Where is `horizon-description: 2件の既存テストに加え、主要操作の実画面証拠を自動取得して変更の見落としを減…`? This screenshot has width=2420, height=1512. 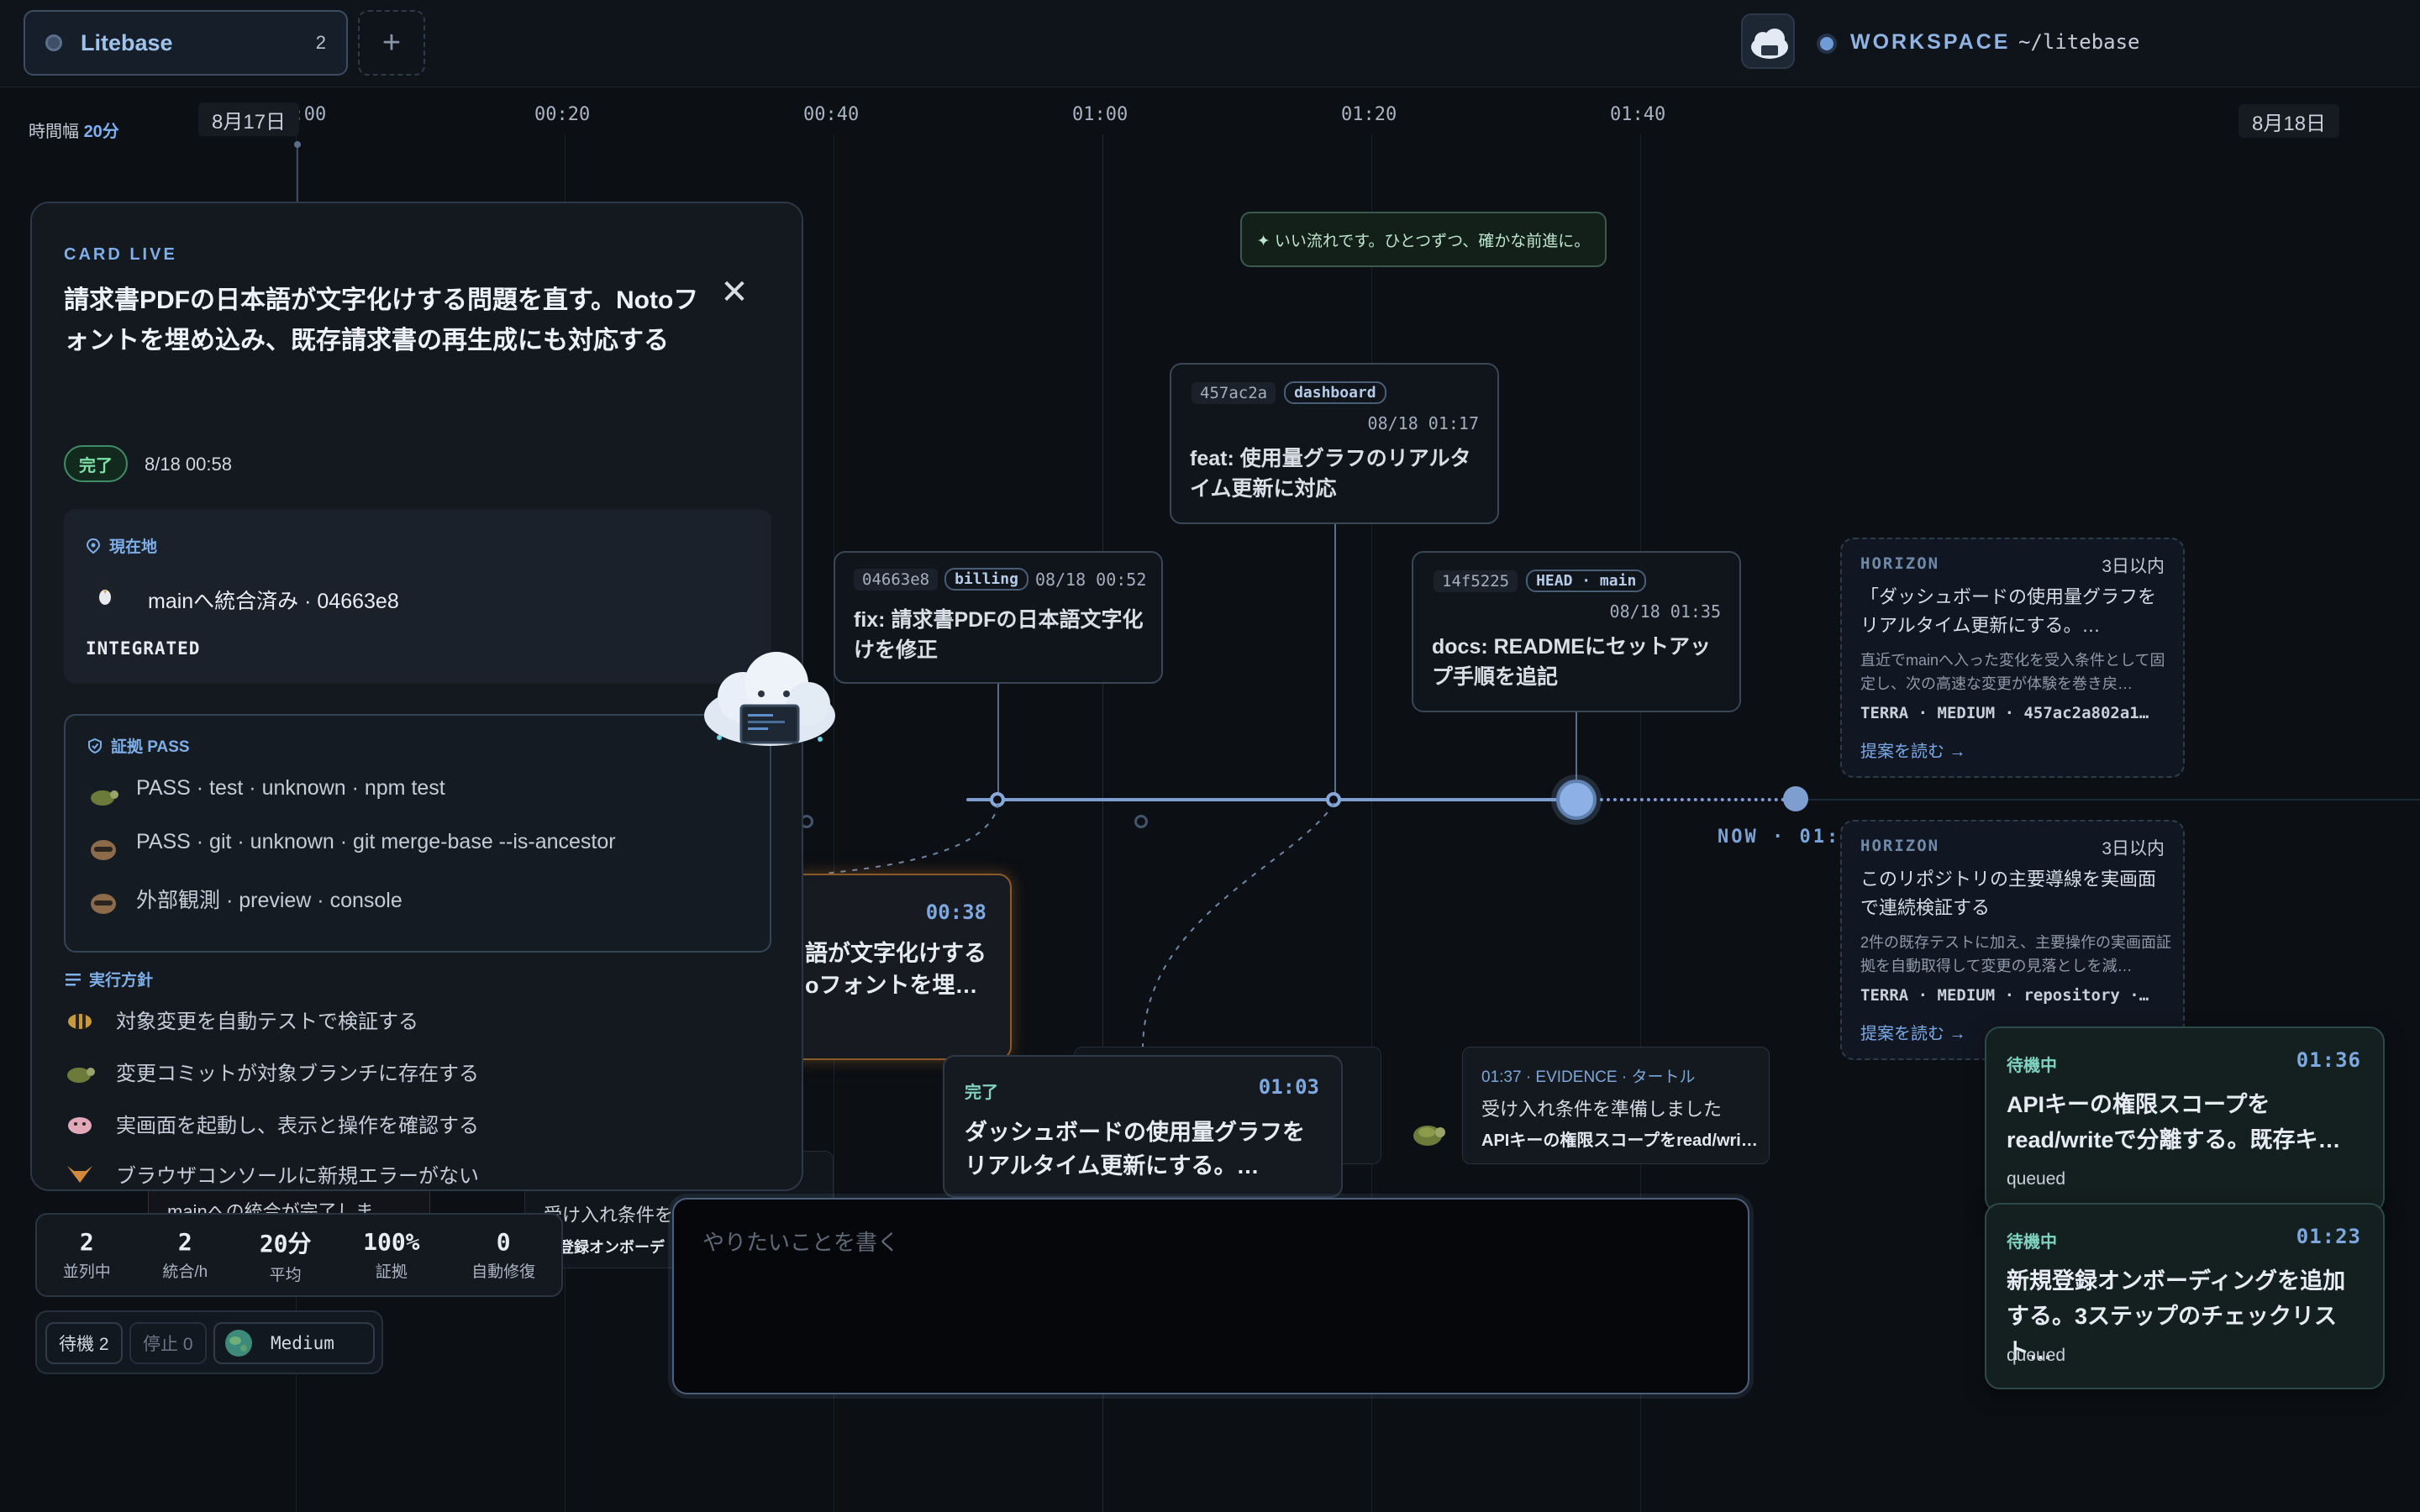 horizon-description: 2件の既存テストに加え、主要操作の実画面証拠を自動取得して変更の見落としを減… is located at coordinates (2016, 954).